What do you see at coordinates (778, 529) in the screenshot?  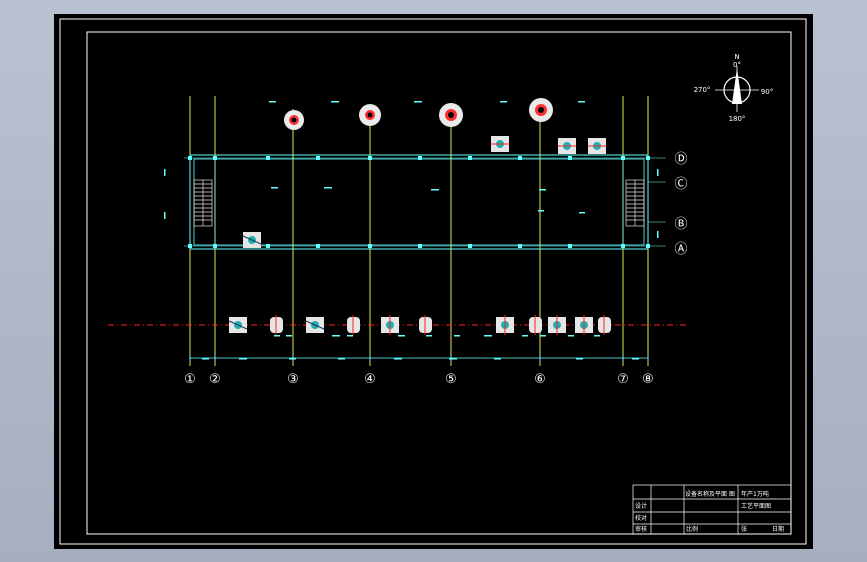 I see `title-block-date: 日期` at bounding box center [778, 529].